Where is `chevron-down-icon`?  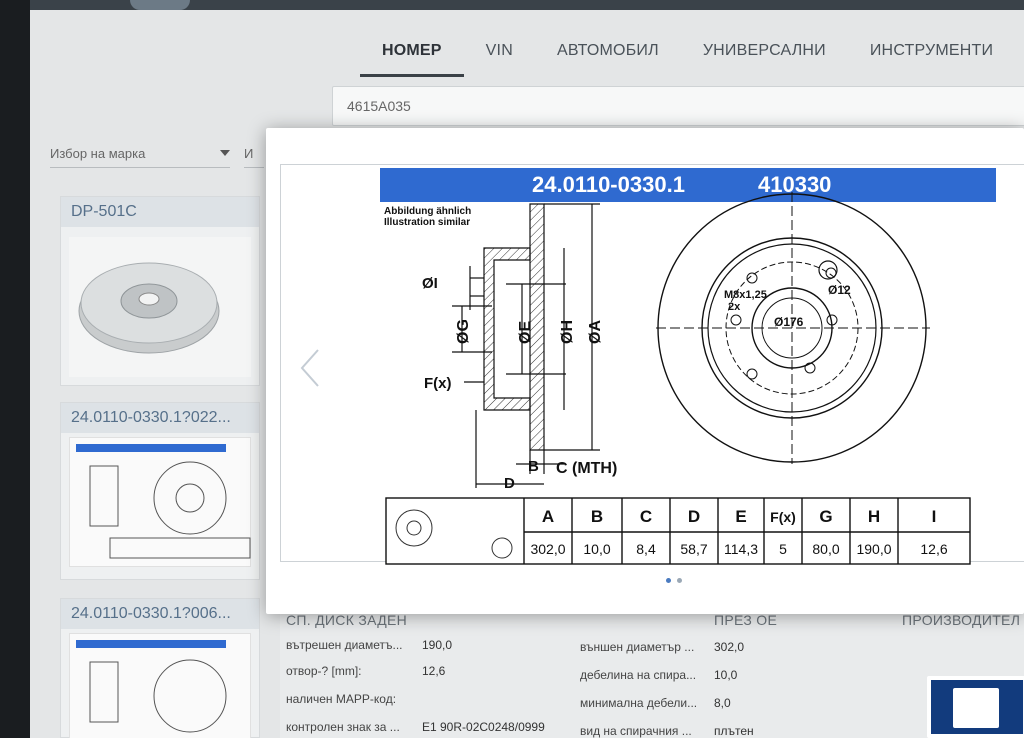 chevron-down-icon is located at coordinates (225, 153).